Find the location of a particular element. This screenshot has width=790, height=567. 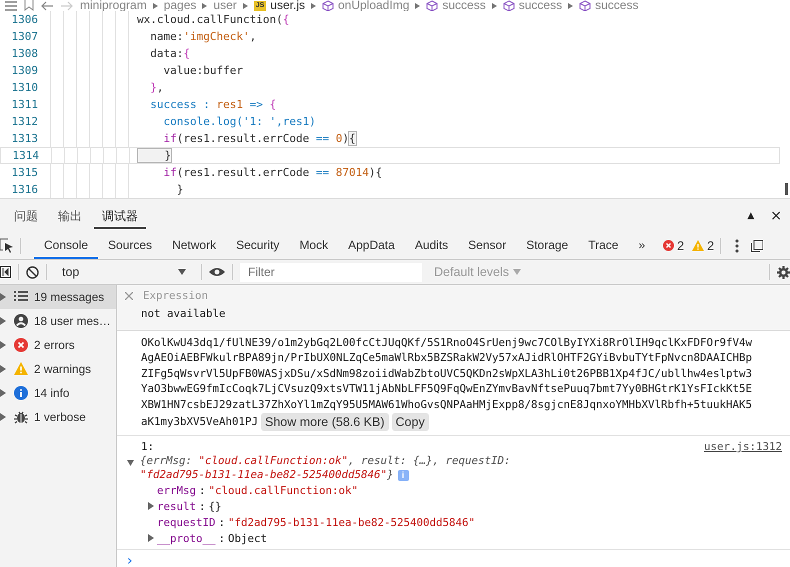

user-icon is located at coordinates (21, 321).